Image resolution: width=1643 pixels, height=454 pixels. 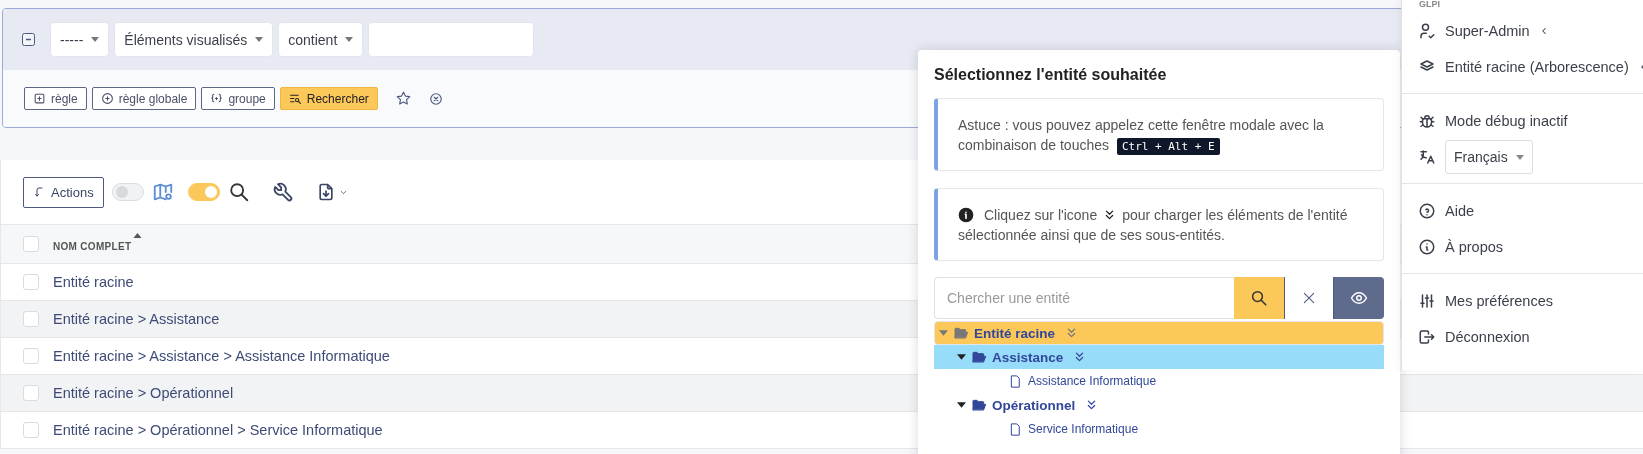 What do you see at coordinates (1499, 301) in the screenshot?
I see `menu-item: Mes préférences` at bounding box center [1499, 301].